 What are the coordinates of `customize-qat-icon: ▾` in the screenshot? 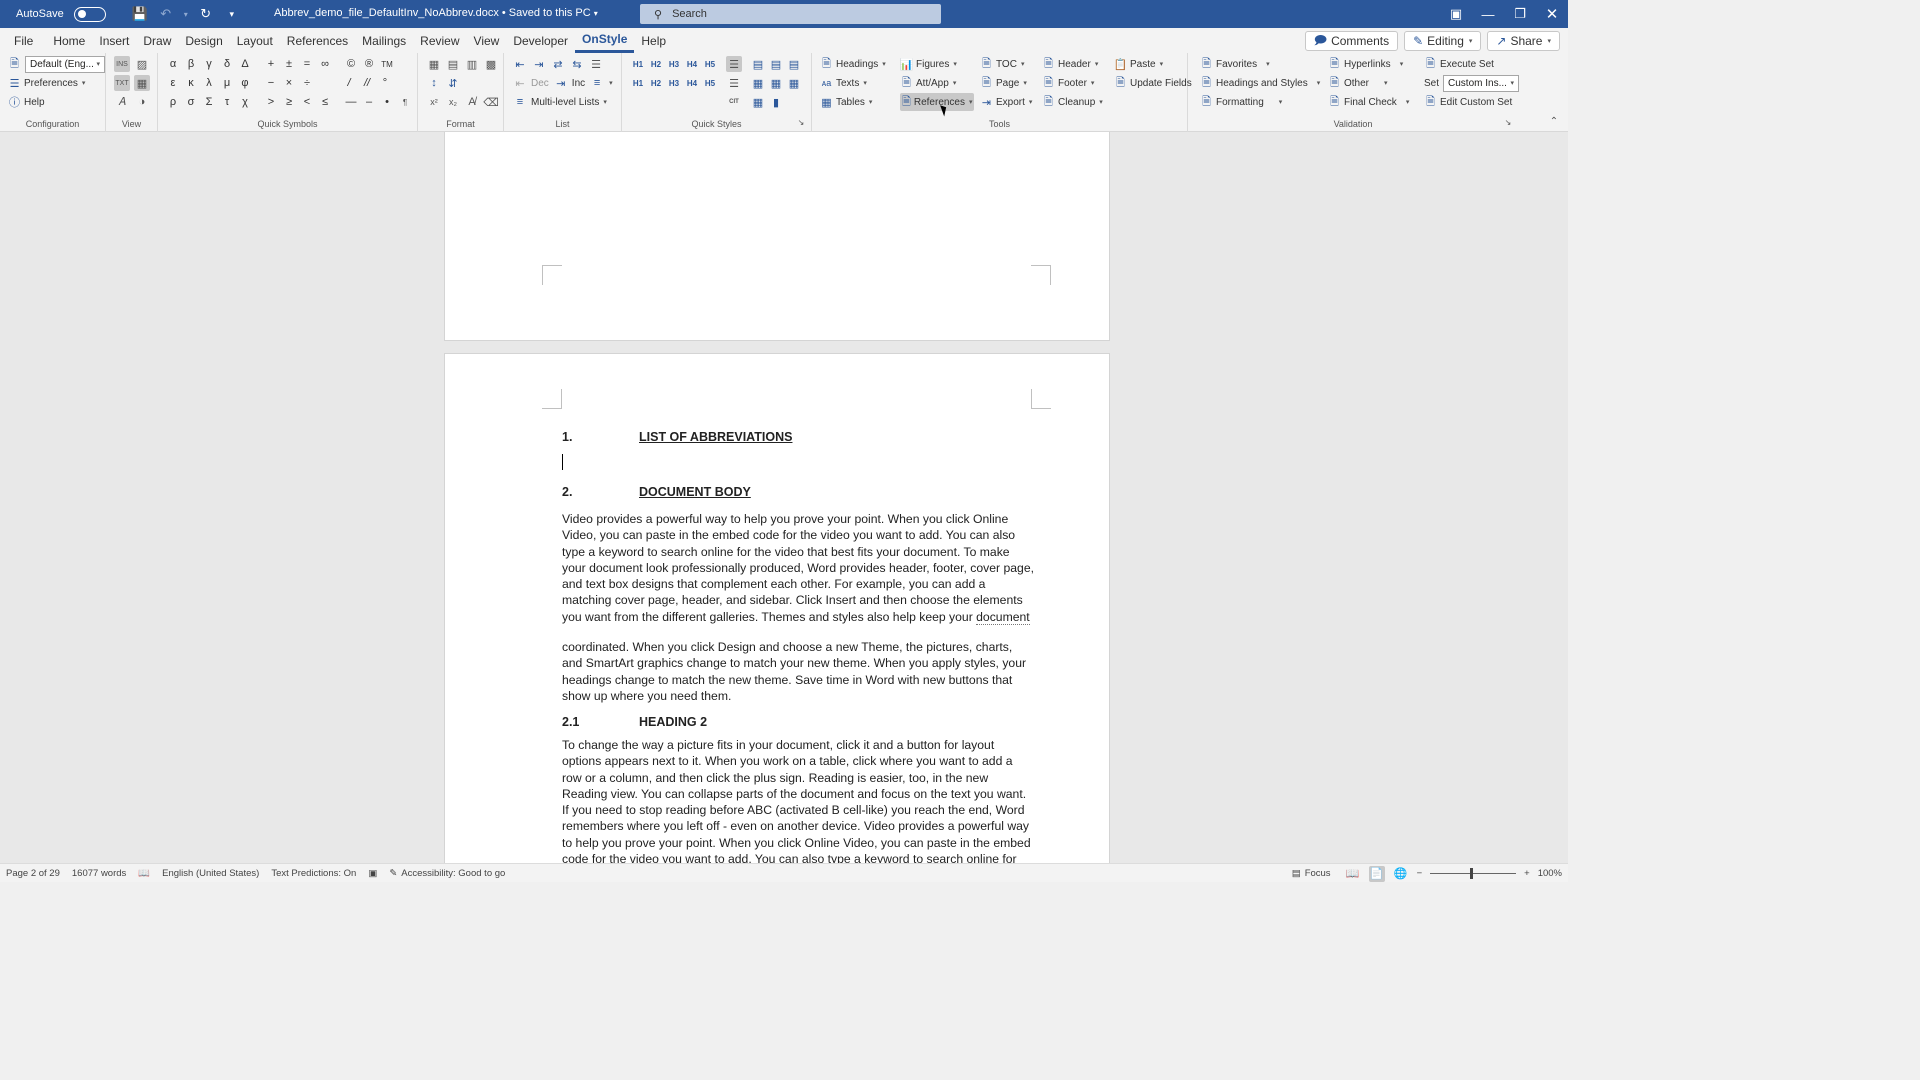 It's located at (232, 14).